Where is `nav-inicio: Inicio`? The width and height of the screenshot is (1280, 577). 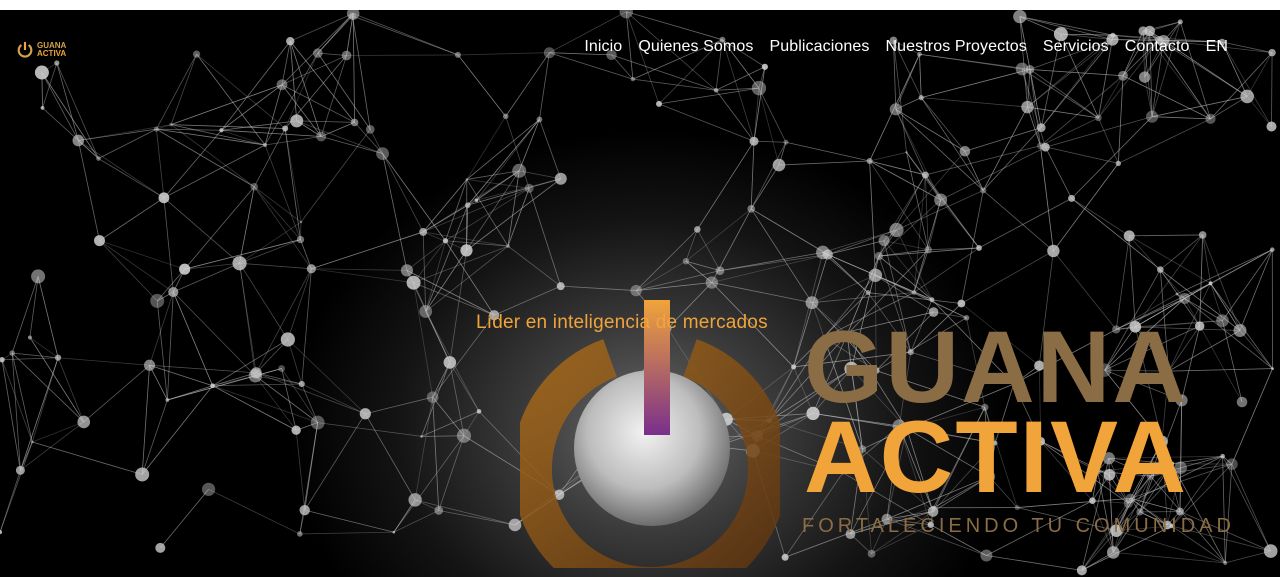 nav-inicio: Inicio is located at coordinates (607, 47).